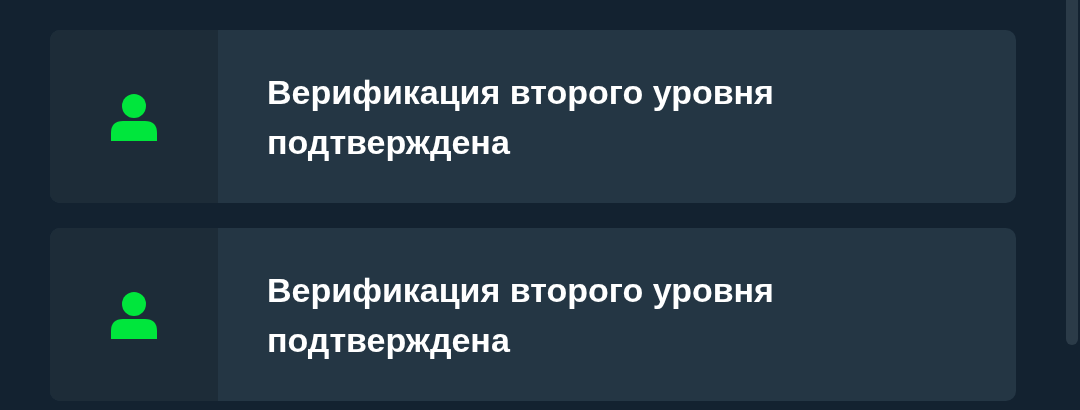 This screenshot has height=410, width=1080. What do you see at coordinates (1072, 172) in the screenshot?
I see `scrollbar` at bounding box center [1072, 172].